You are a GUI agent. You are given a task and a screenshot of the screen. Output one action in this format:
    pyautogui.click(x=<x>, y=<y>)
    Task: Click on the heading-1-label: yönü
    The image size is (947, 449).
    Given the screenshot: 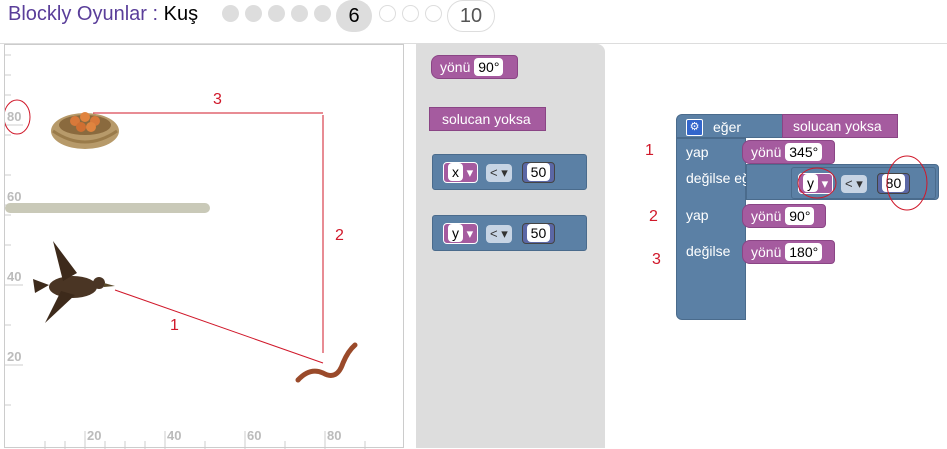 What is the action you would take?
    pyautogui.click(x=766, y=152)
    